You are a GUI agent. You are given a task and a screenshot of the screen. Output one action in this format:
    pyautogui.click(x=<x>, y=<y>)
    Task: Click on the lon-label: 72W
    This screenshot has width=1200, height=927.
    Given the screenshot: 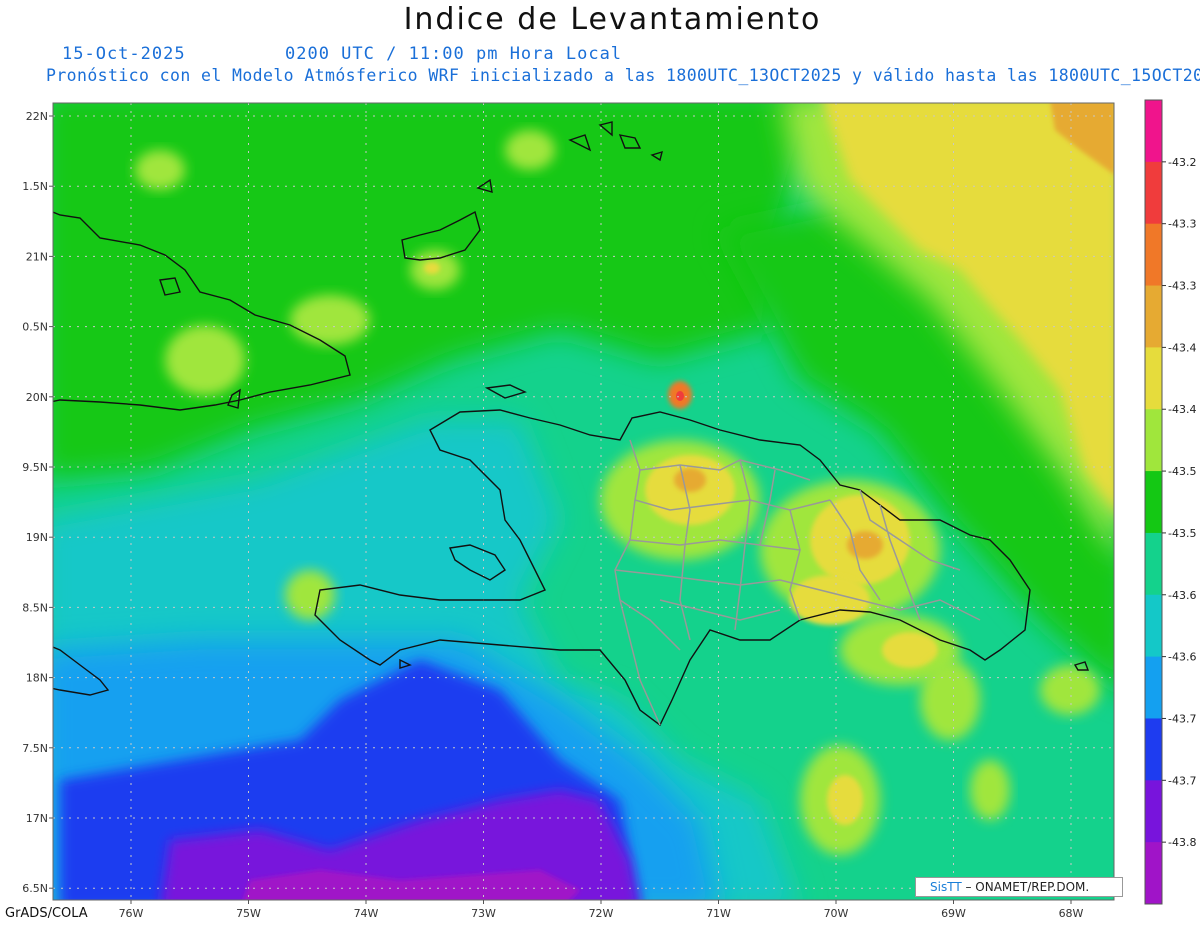 What is the action you would take?
    pyautogui.click(x=601, y=913)
    